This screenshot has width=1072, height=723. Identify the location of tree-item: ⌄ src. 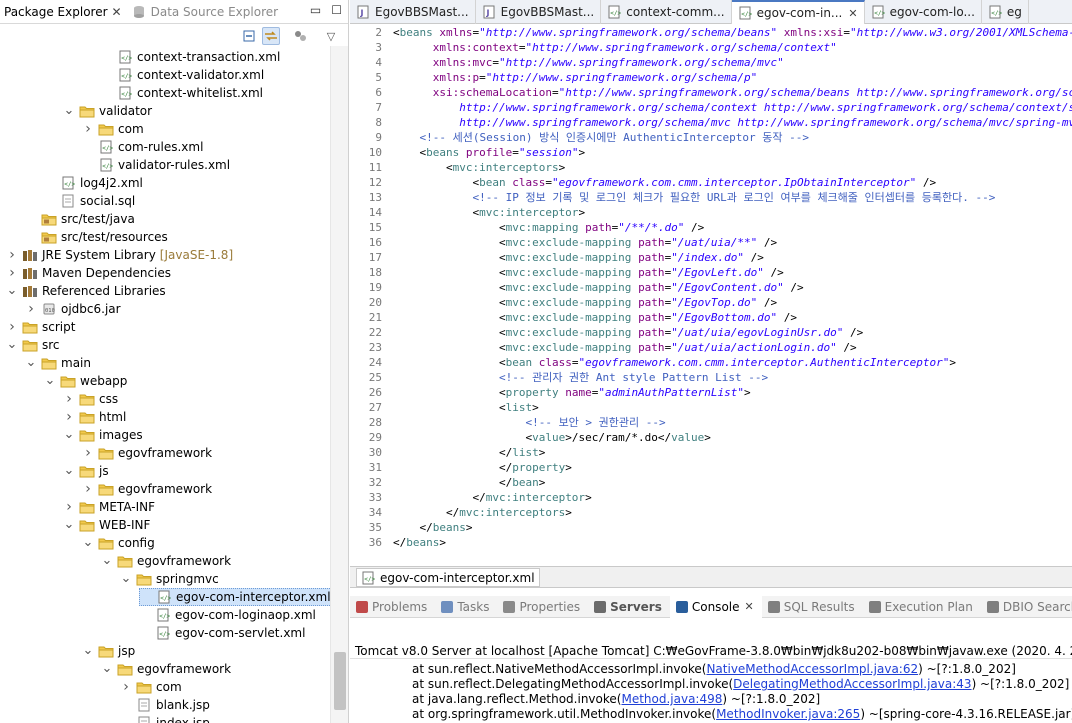
(33, 345).